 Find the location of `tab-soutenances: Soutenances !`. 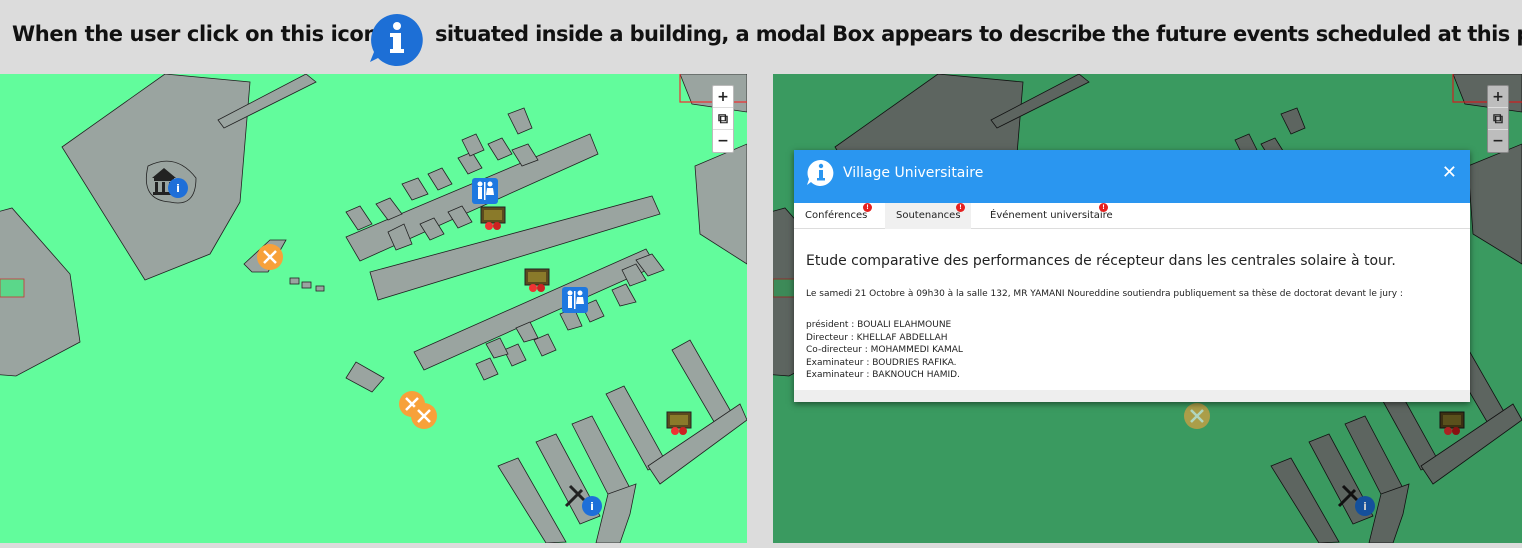

tab-soutenances: Soutenances ! is located at coordinates (928, 216).